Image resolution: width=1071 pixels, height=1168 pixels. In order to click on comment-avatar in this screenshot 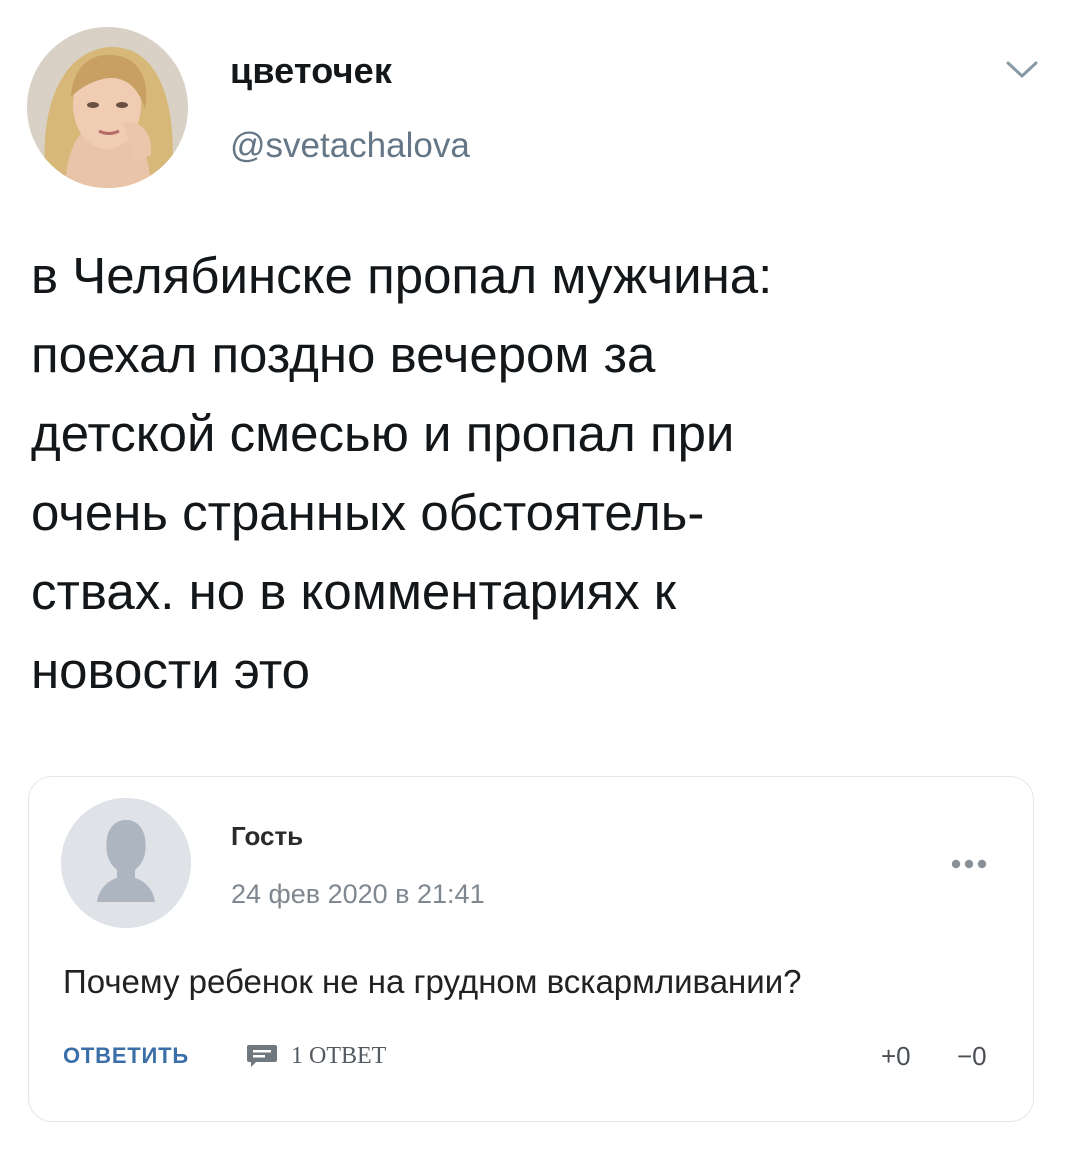, I will do `click(126, 863)`.